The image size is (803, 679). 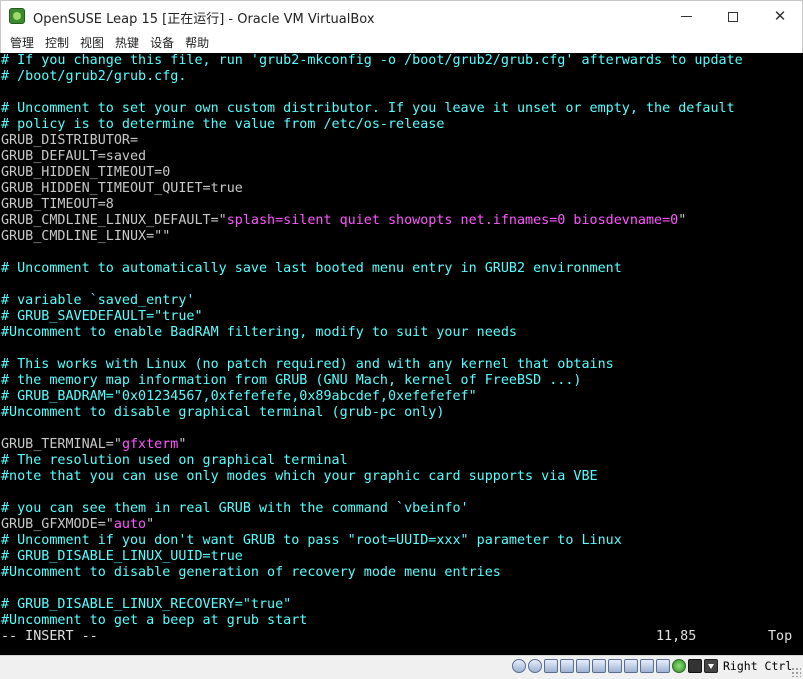 I want to click on display-icon, so click(x=615, y=666).